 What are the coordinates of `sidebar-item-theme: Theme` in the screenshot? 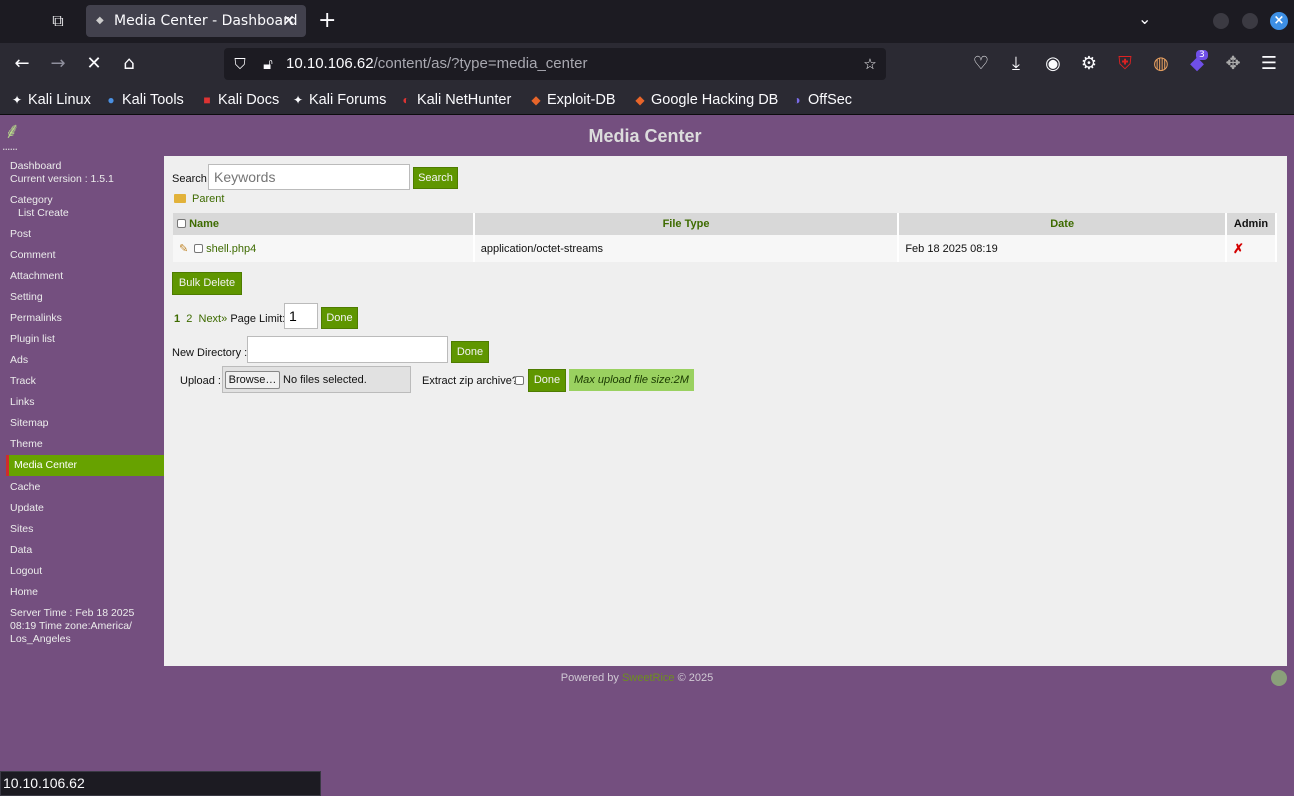 It's located at (26, 444).